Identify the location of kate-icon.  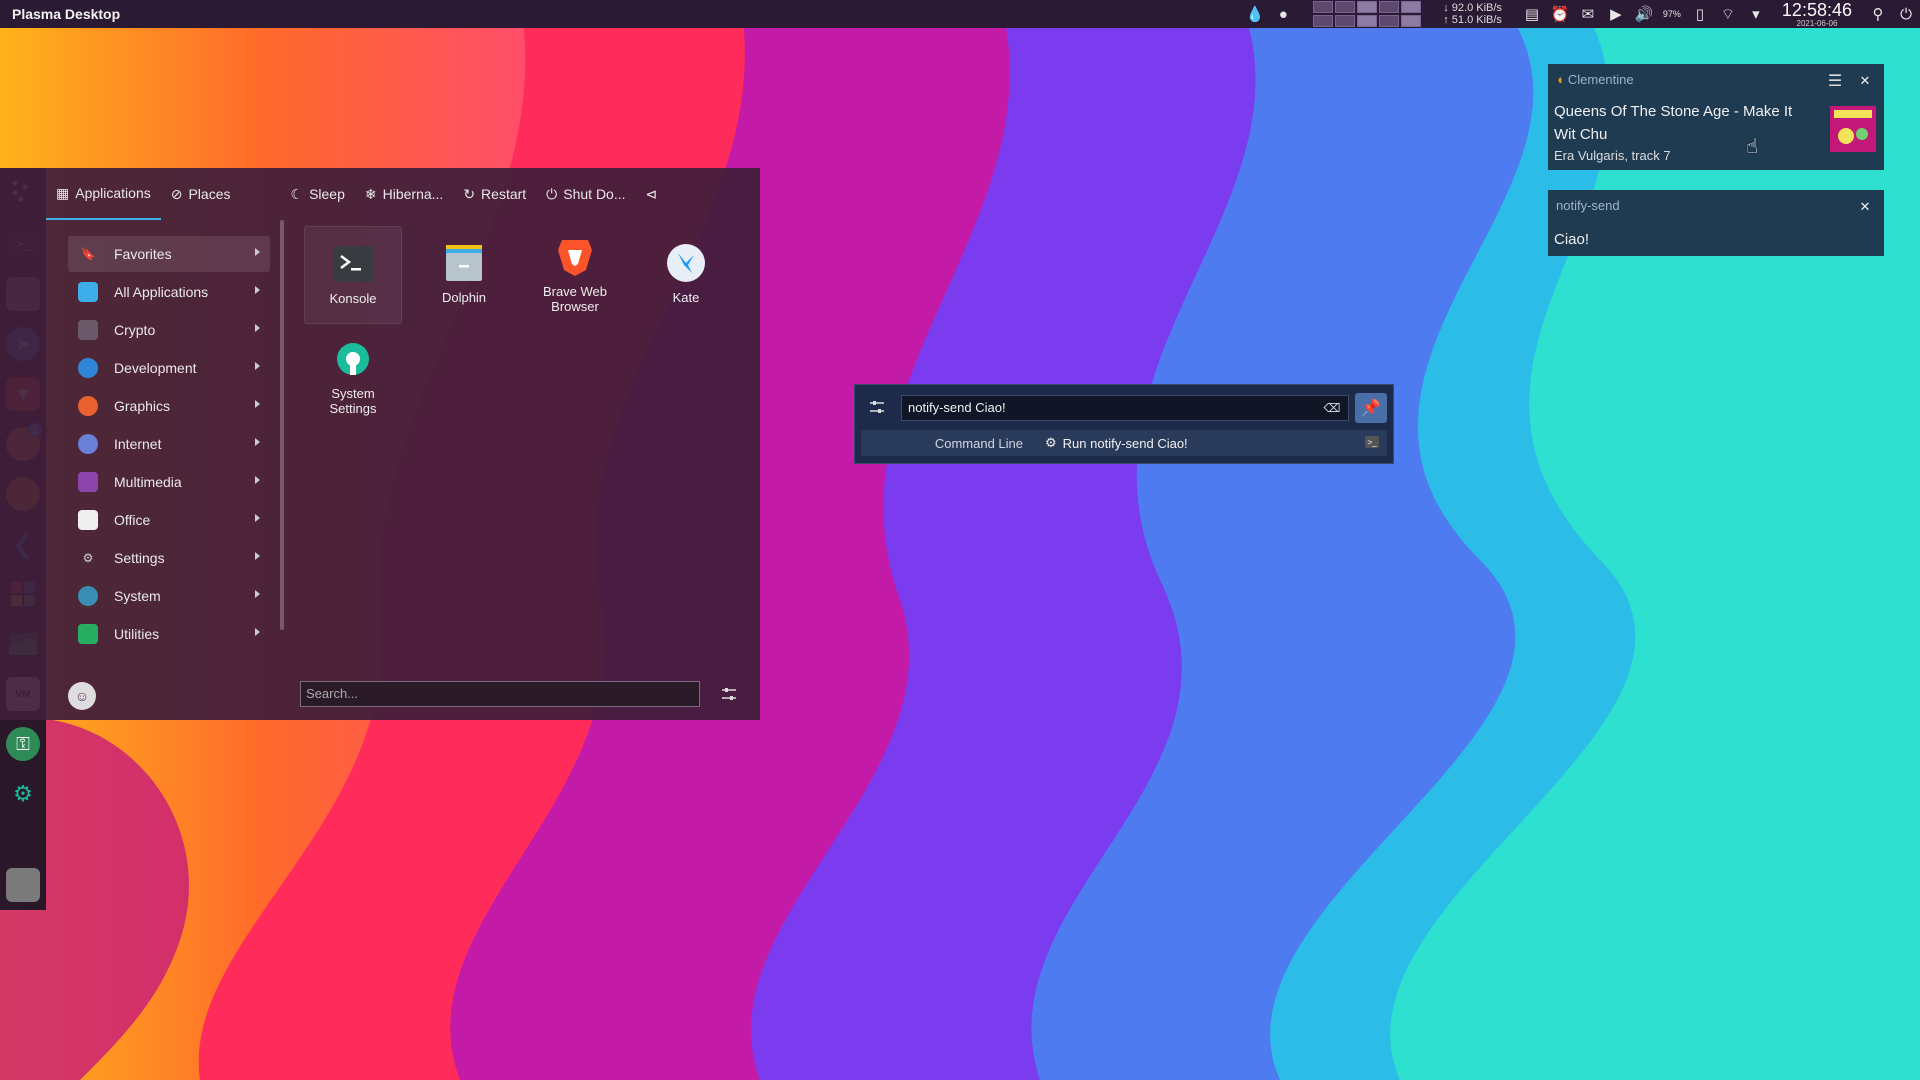
(686, 263).